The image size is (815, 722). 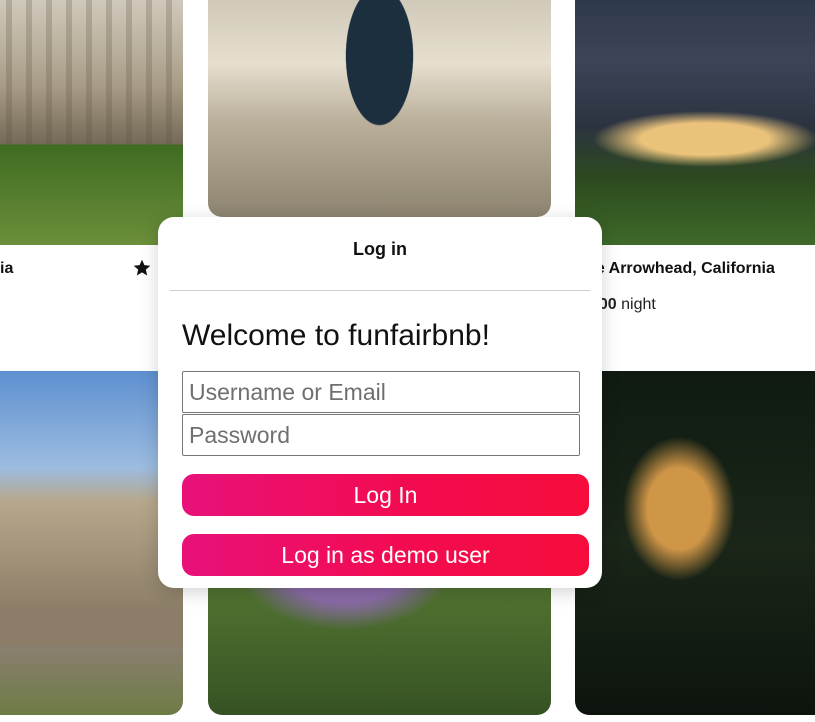 I want to click on demo-login-button: Log in as demo user, so click(x=385, y=555).